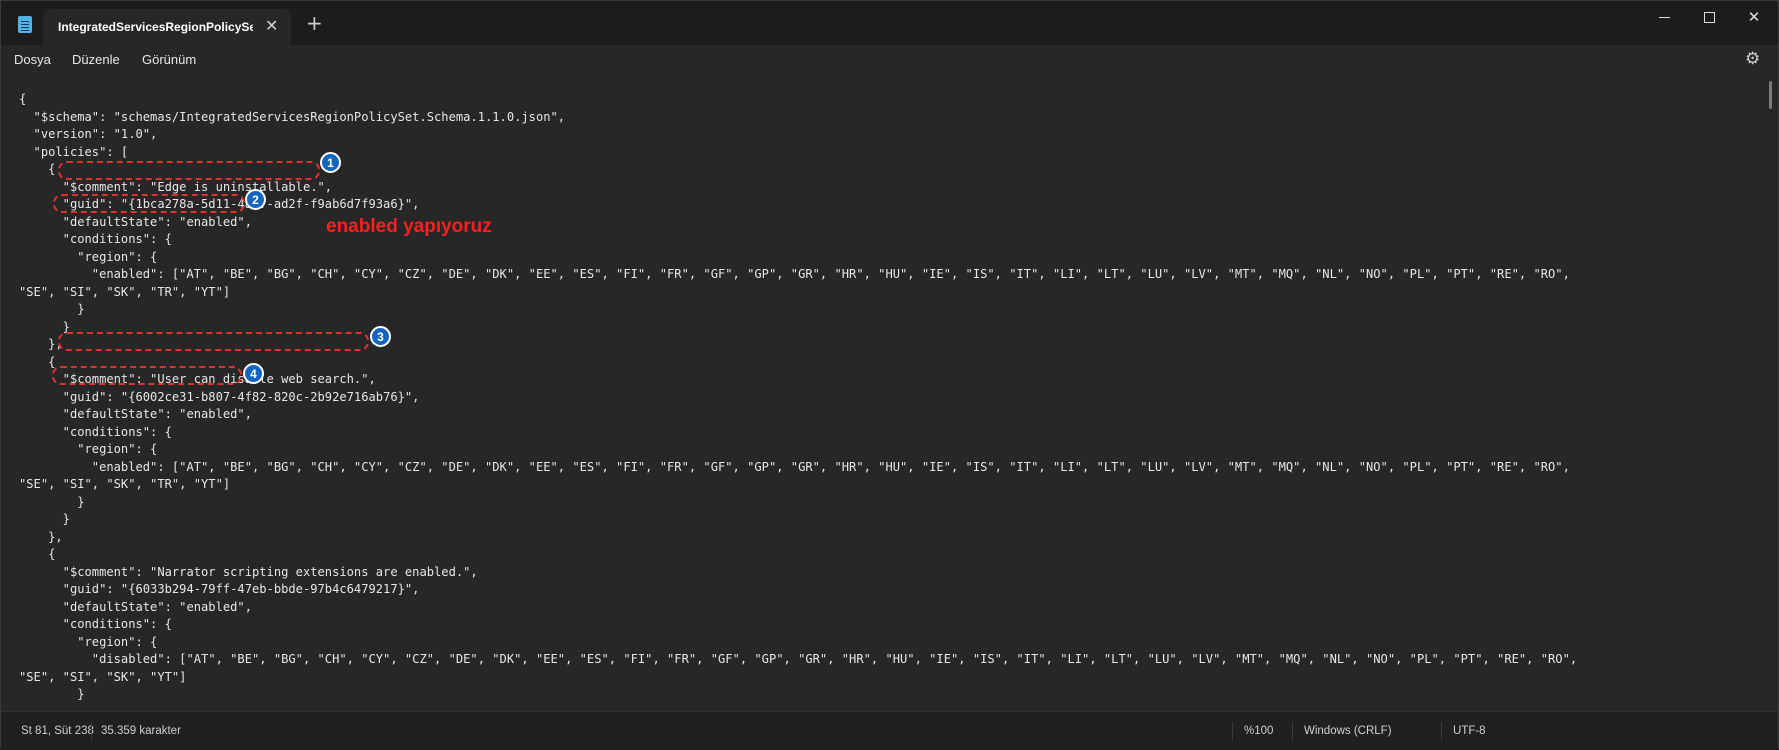  Describe the element at coordinates (314, 23) in the screenshot. I see `new-tab-button: +` at that location.